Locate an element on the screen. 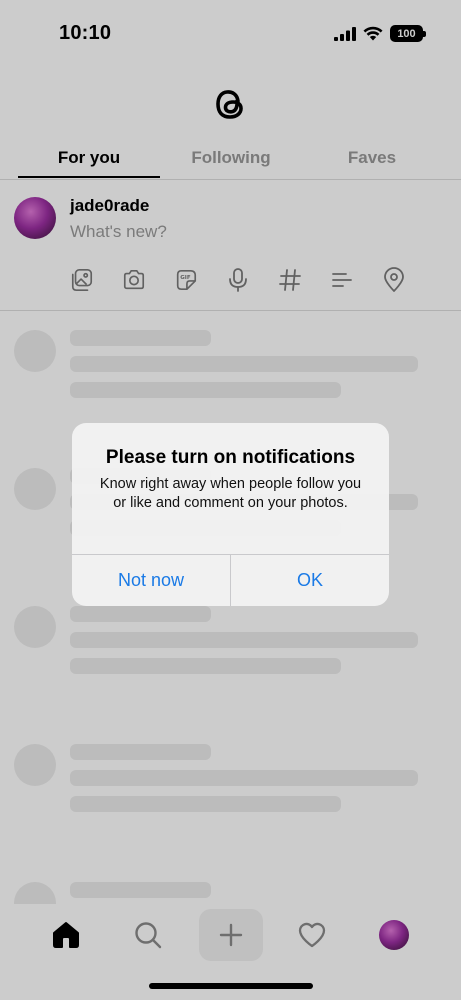 The image size is (461, 1000). alert-title: Please turn on notifications is located at coordinates (230, 457).